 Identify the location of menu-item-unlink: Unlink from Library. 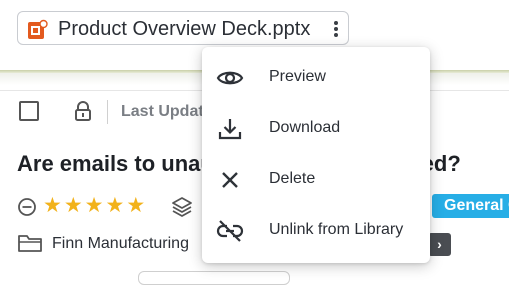
(316, 230).